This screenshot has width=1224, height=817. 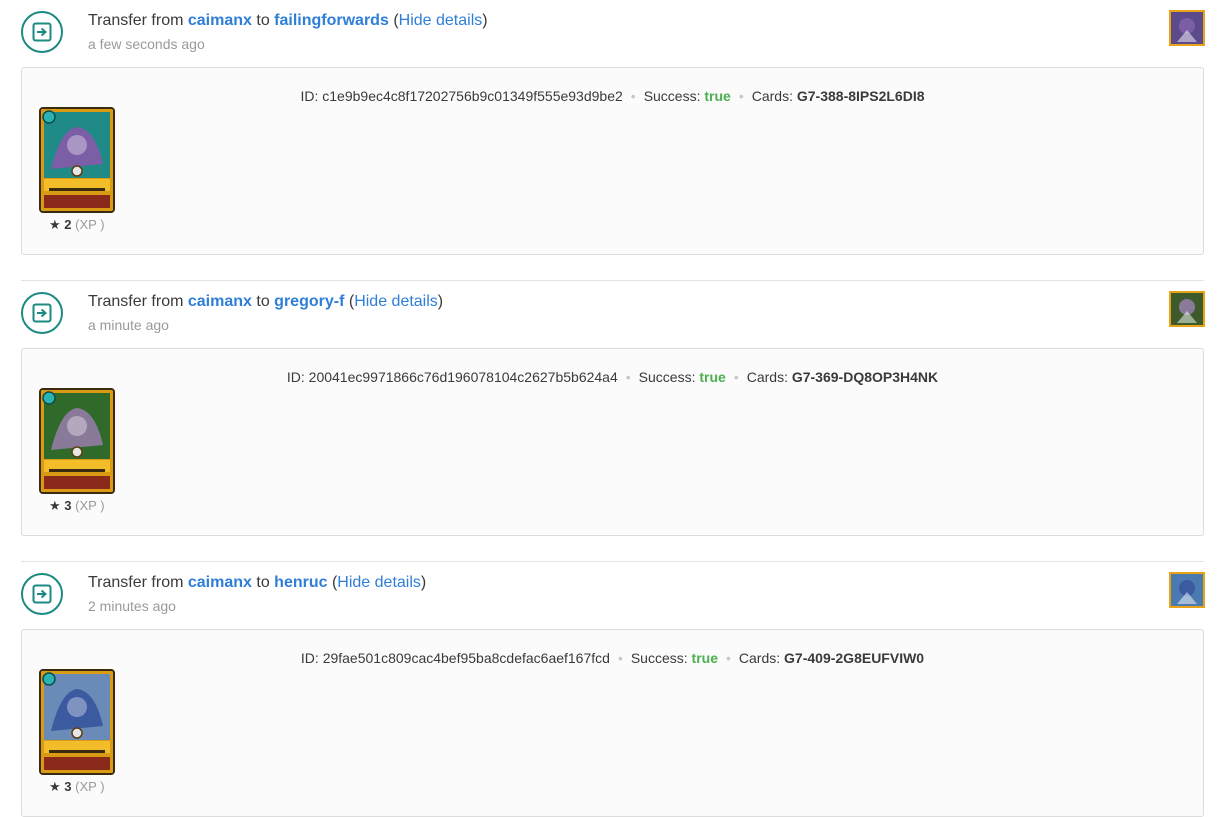 I want to click on card-level: ★ 2 (XP ), so click(x=77, y=225).